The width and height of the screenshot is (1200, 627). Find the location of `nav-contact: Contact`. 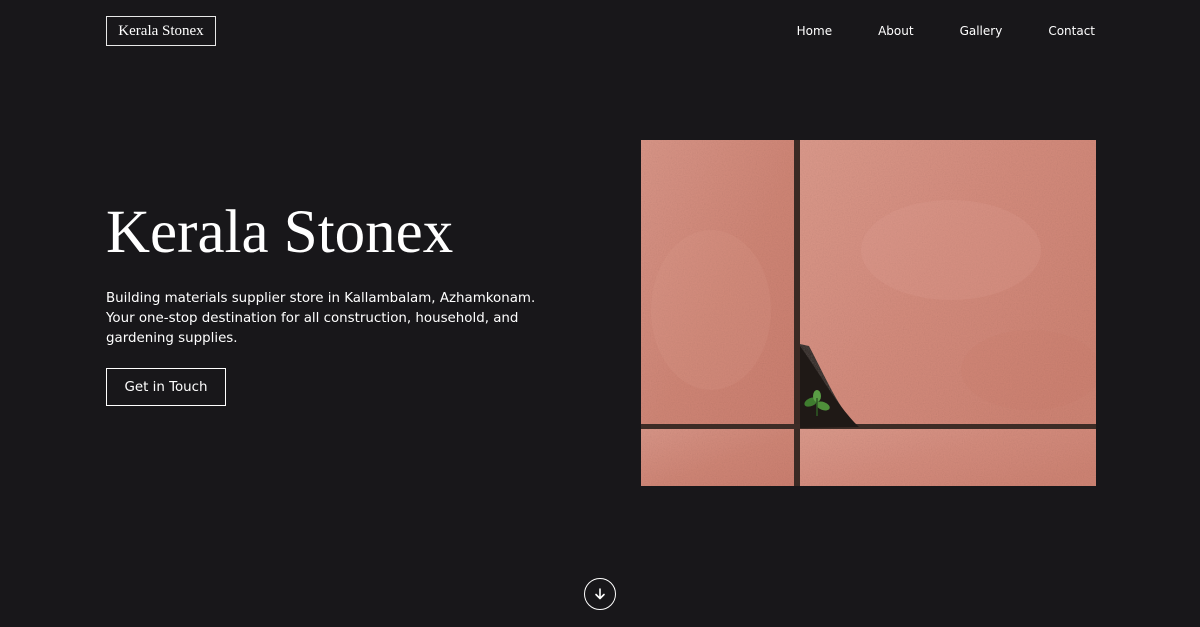

nav-contact: Contact is located at coordinates (1071, 31).